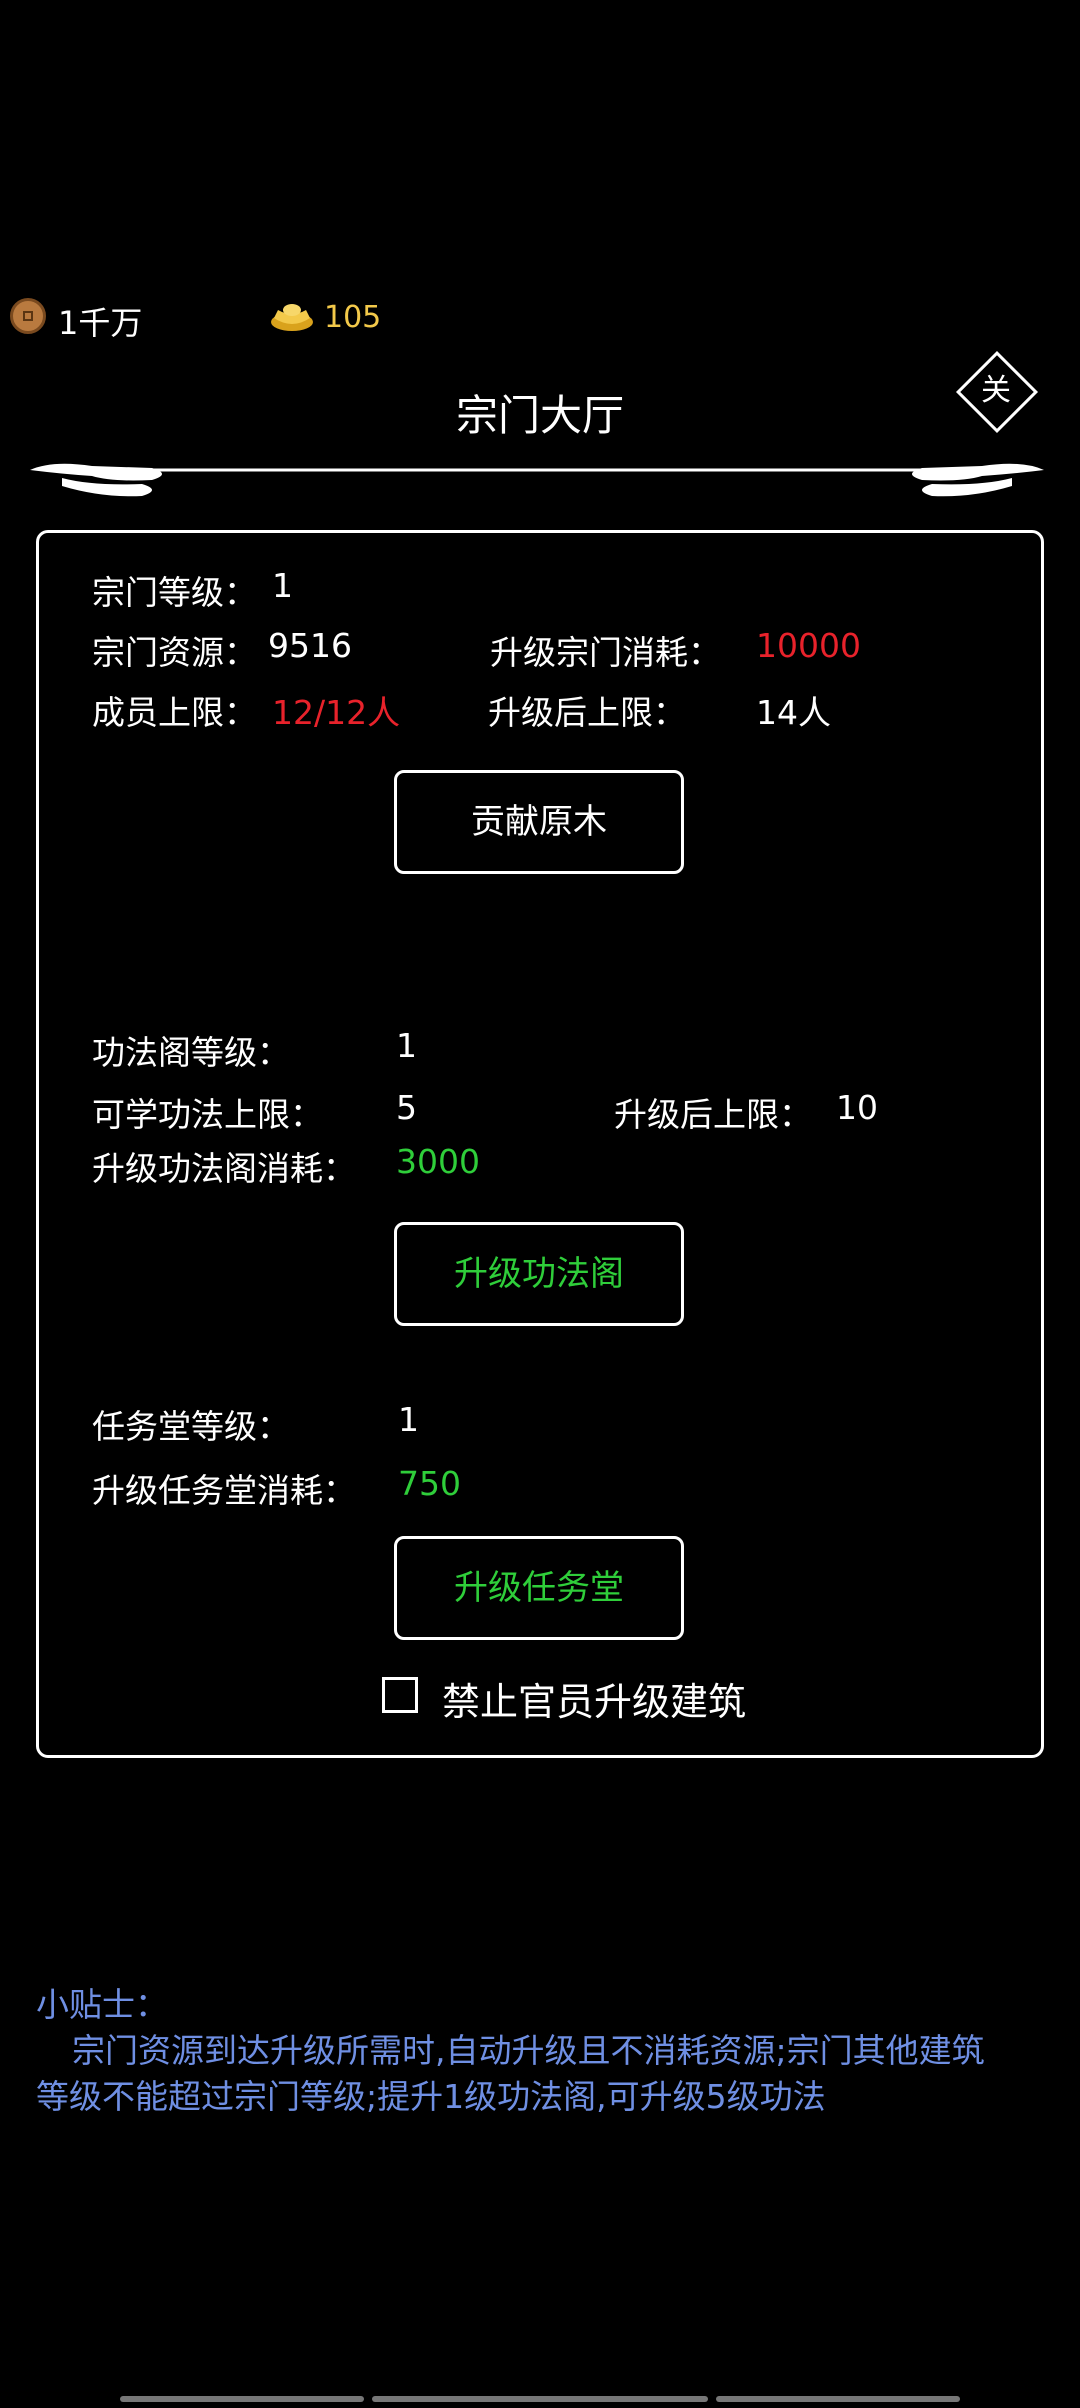  I want to click on sect-resource-label: 宗门资源：, so click(174, 652).